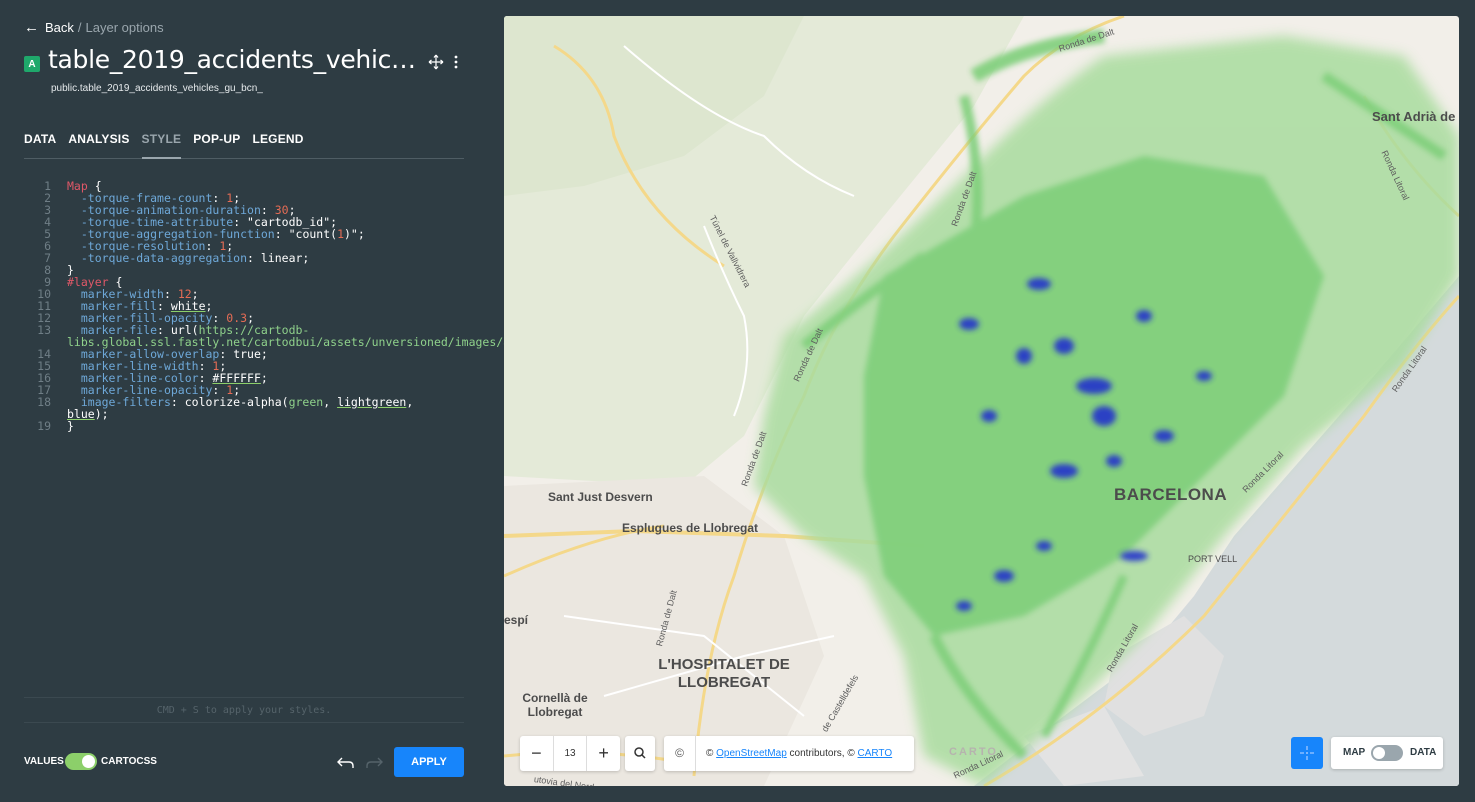 Image resolution: width=1475 pixels, height=802 pixels. Describe the element at coordinates (456, 62) in the screenshot. I see `more-options-icon` at that location.